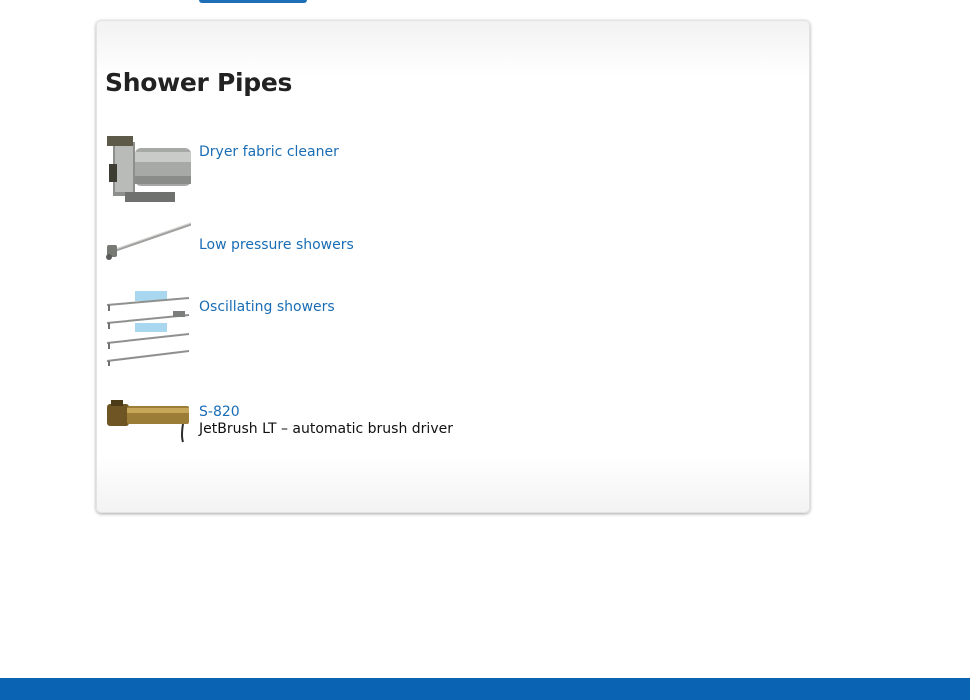  What do you see at coordinates (253, 1) in the screenshot?
I see `header-button` at bounding box center [253, 1].